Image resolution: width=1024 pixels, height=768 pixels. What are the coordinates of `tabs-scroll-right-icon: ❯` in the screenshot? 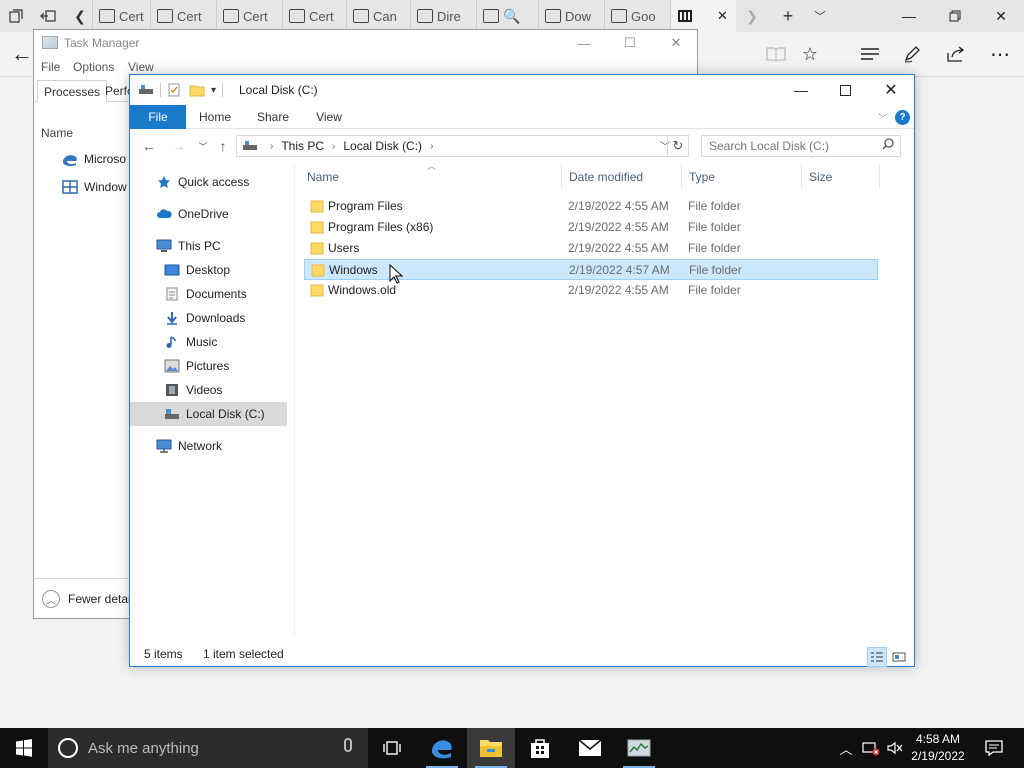 It's located at (752, 16).